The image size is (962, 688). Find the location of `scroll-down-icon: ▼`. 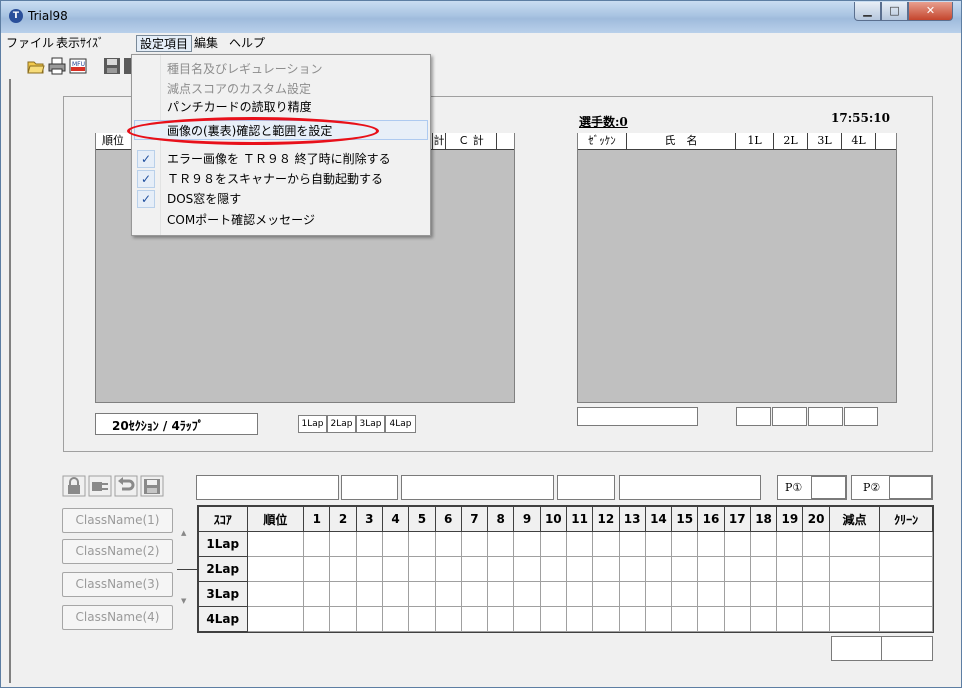

scroll-down-icon: ▼ is located at coordinates (183, 601).